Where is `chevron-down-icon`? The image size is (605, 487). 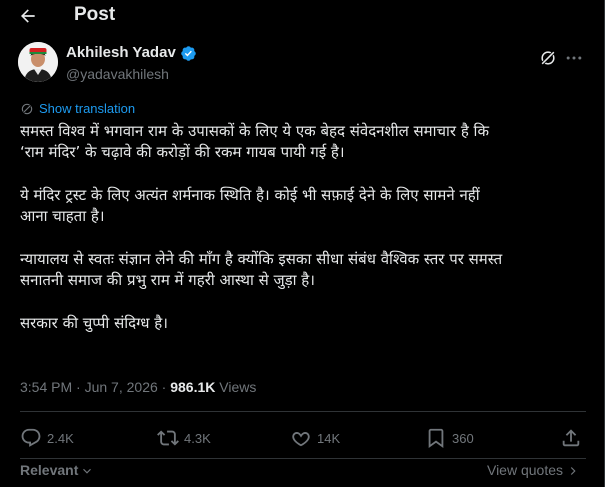
chevron-down-icon is located at coordinates (87, 471).